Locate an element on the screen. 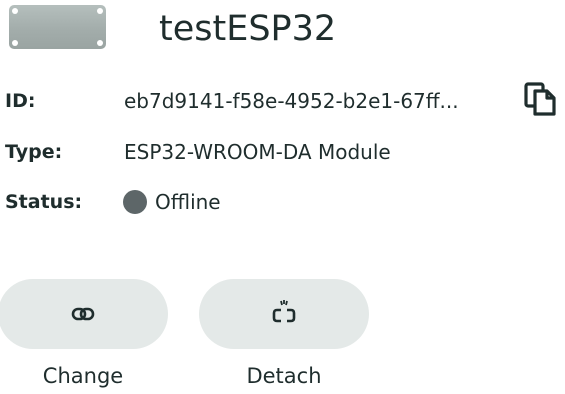 This screenshot has height=394, width=565. copy-icon is located at coordinates (540, 99).